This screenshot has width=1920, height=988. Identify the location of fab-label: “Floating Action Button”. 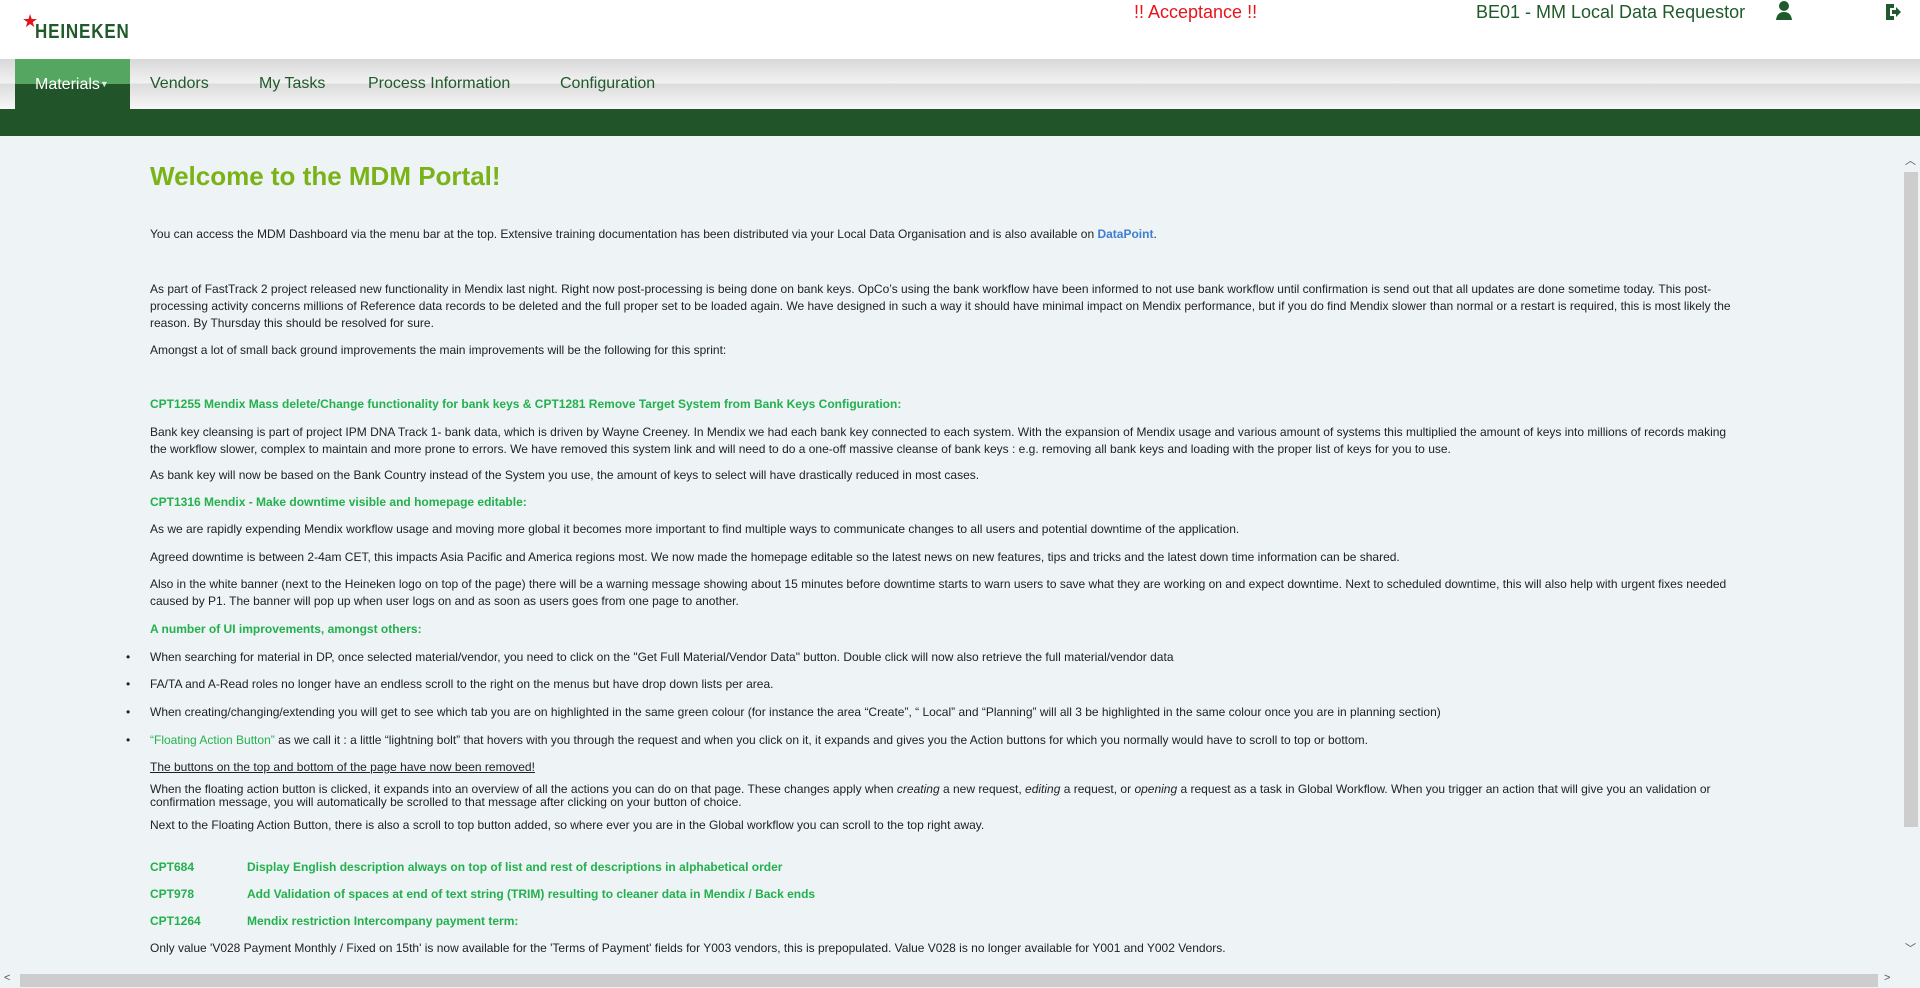
(212, 740).